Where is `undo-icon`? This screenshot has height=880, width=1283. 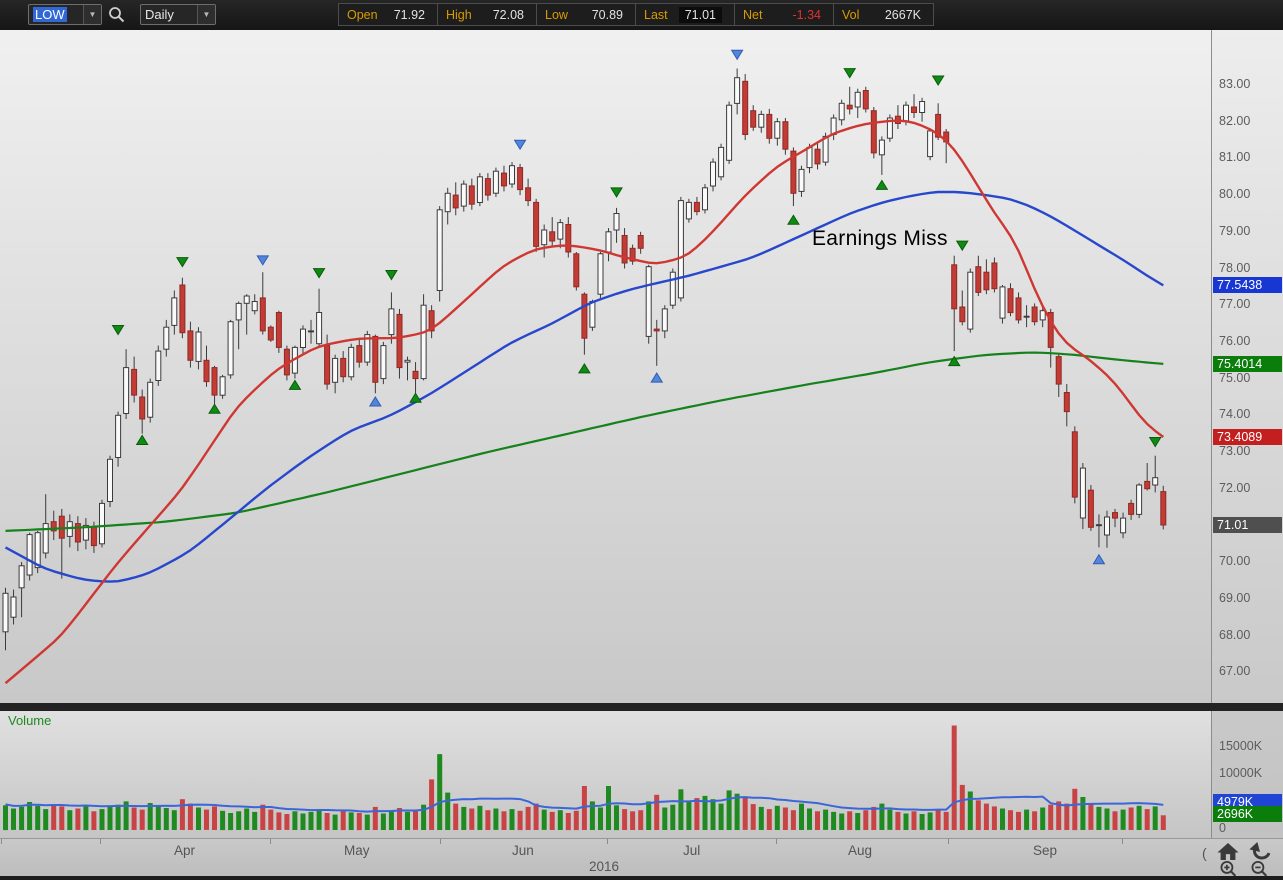
undo-icon is located at coordinates (1260, 851).